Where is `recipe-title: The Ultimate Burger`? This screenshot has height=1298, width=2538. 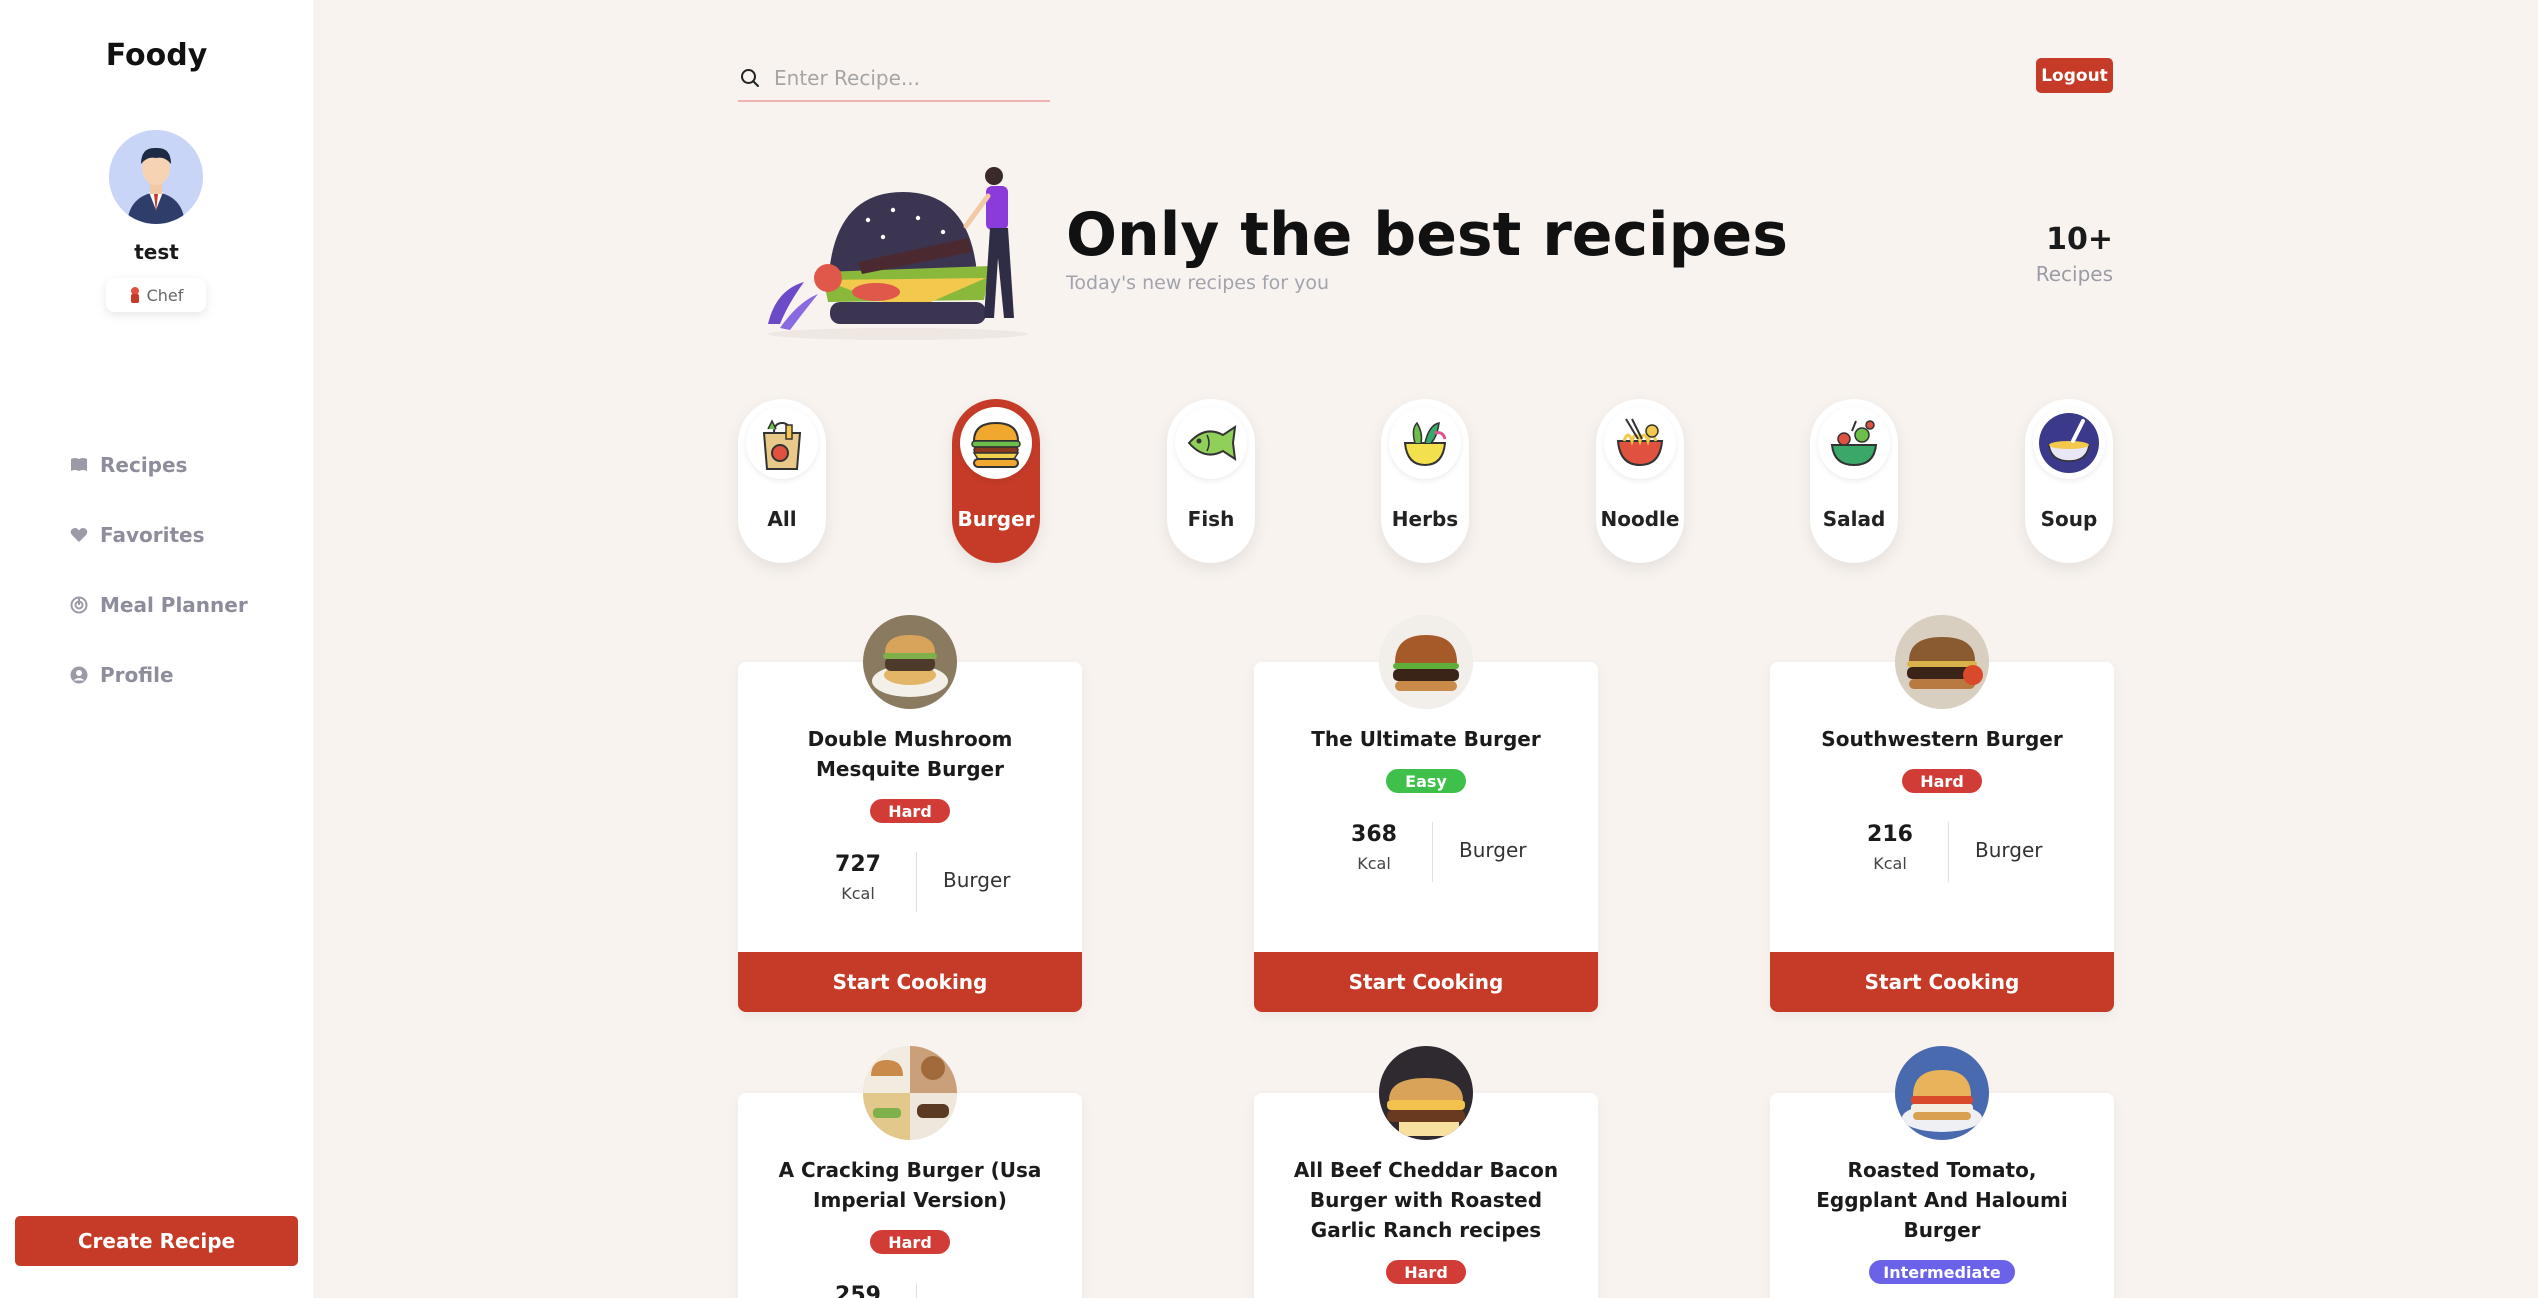 recipe-title: The Ultimate Burger is located at coordinates (1426, 739).